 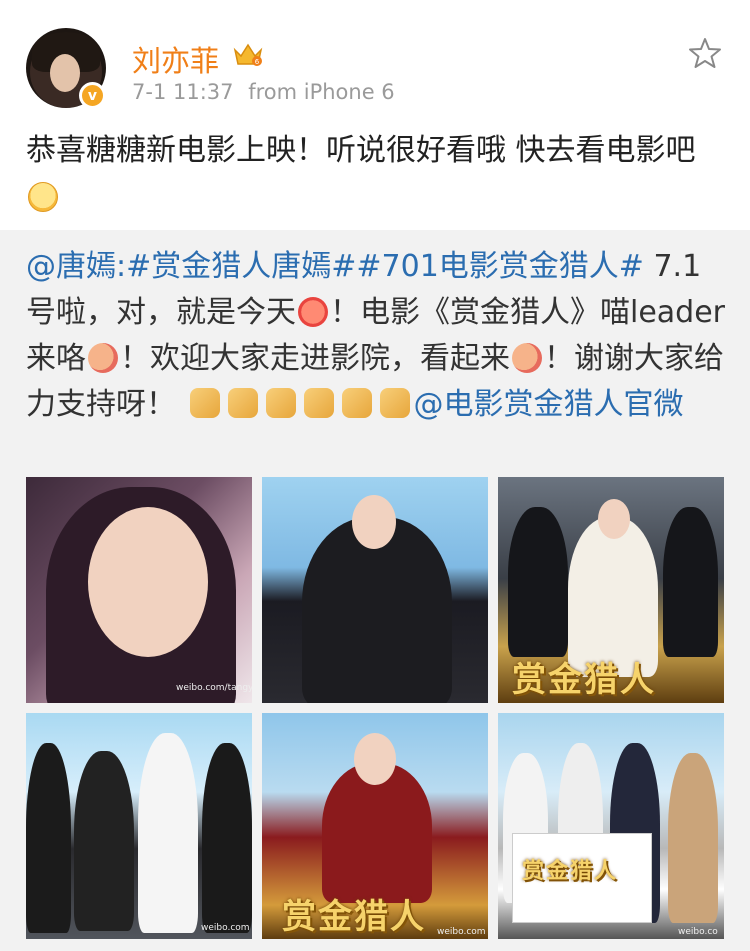 I want to click on hashtag-link: #赏金猎人唐嫣#, so click(x=241, y=266).